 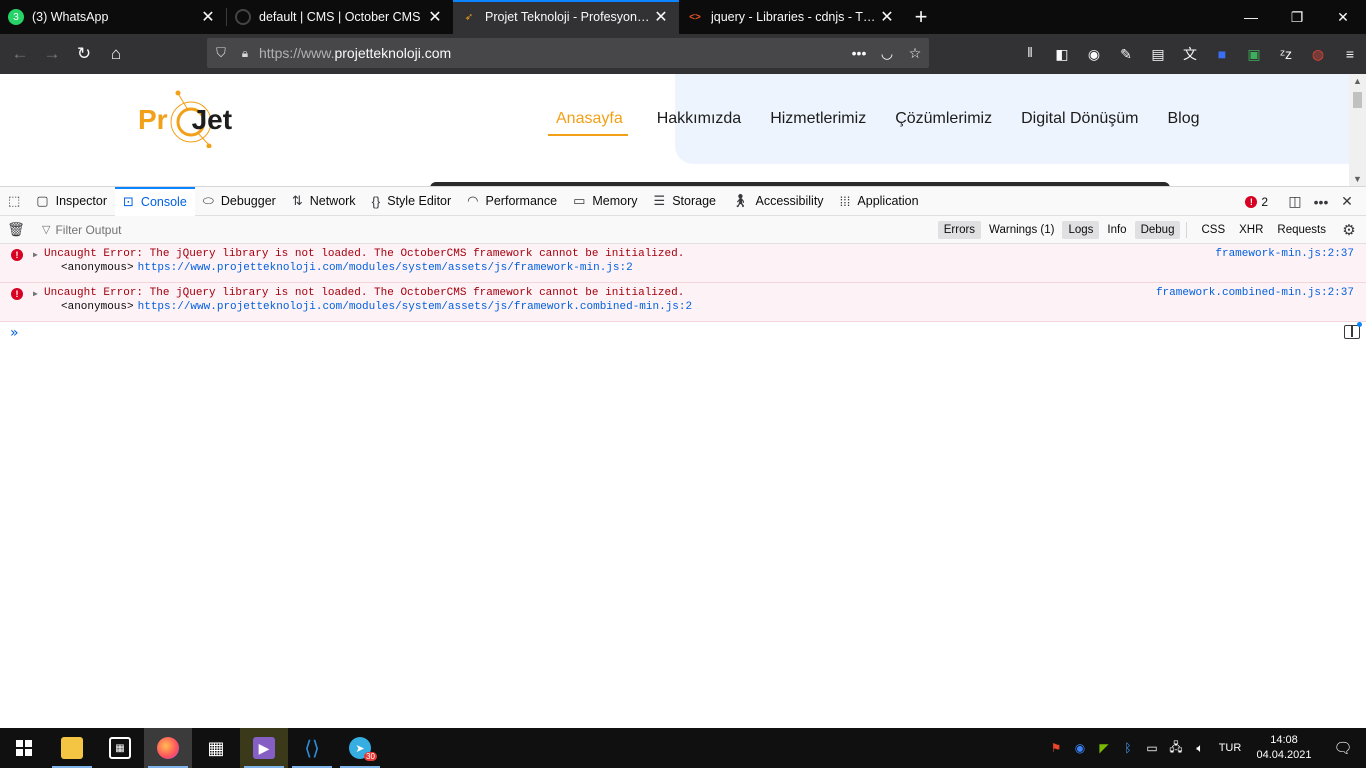 I want to click on tab-storage: ☰ Storage, so click(x=685, y=201).